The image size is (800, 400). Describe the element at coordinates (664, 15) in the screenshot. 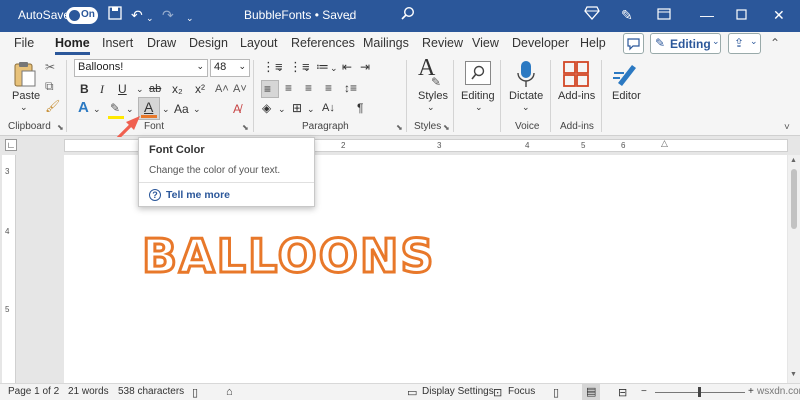

I see `ribbon-display-icon` at that location.